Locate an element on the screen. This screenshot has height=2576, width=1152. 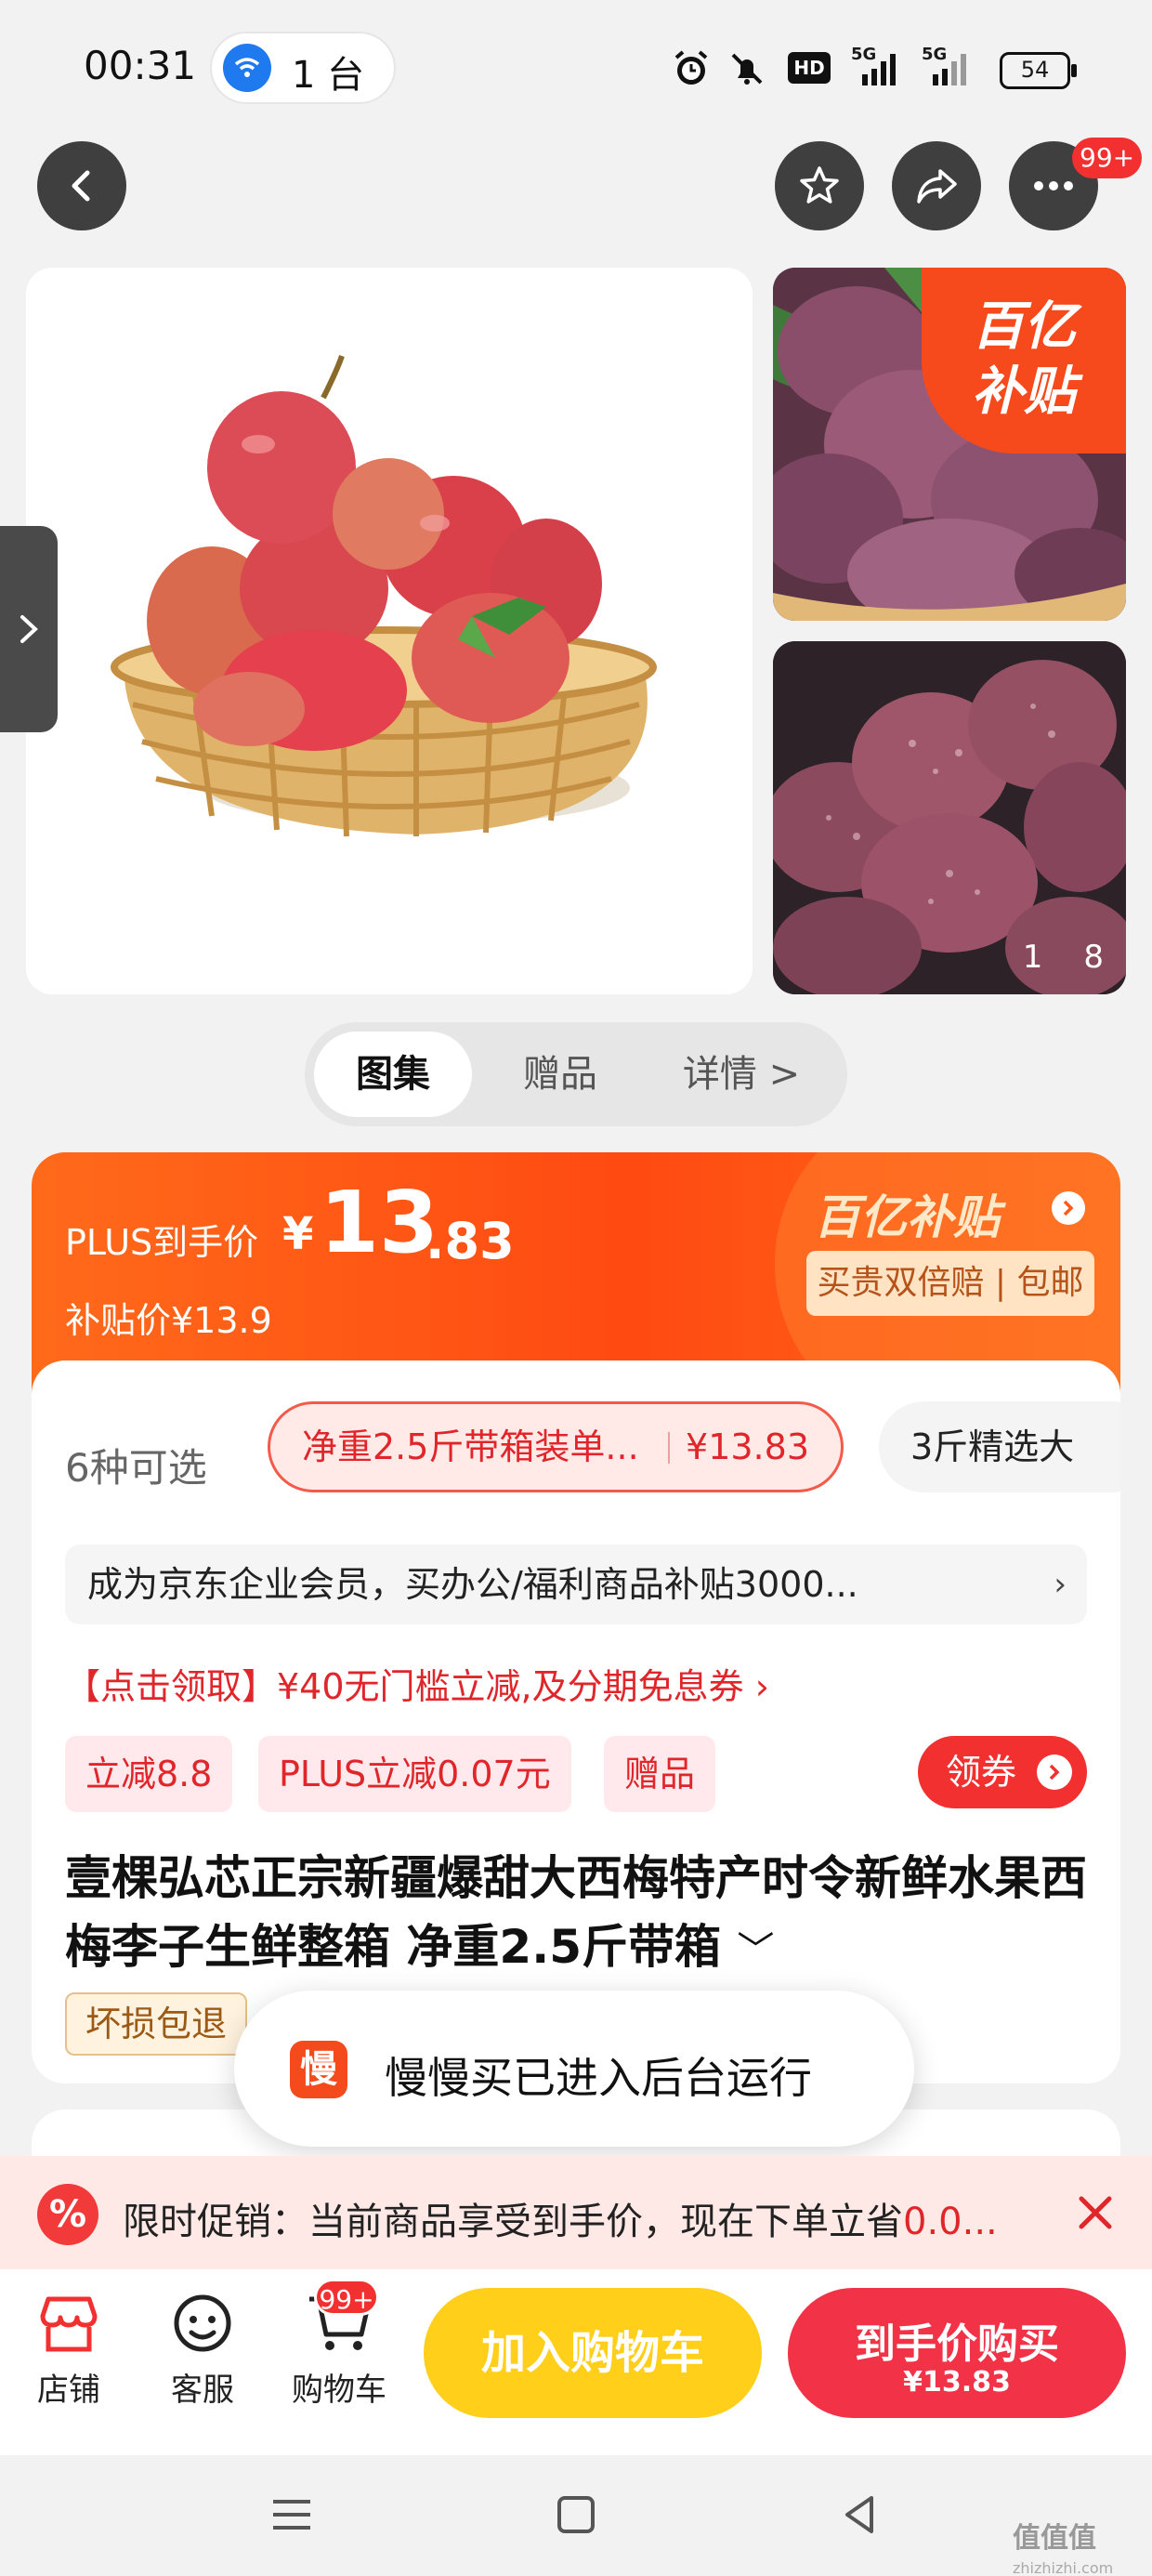
watermark-main: 值值值 is located at coordinates (1054, 2538).